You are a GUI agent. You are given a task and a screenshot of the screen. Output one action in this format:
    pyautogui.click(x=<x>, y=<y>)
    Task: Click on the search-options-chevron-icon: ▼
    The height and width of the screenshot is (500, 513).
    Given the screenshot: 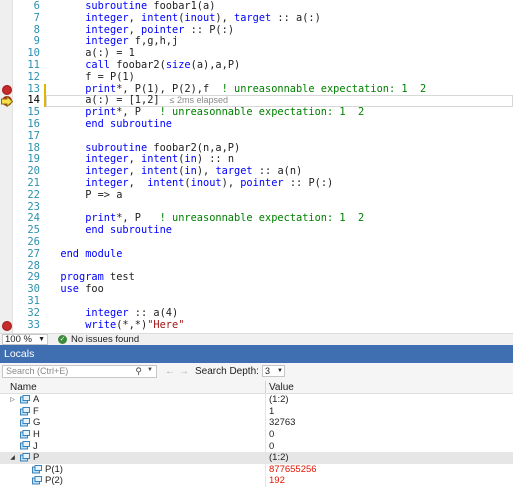 What is the action you would take?
    pyautogui.click(x=150, y=370)
    